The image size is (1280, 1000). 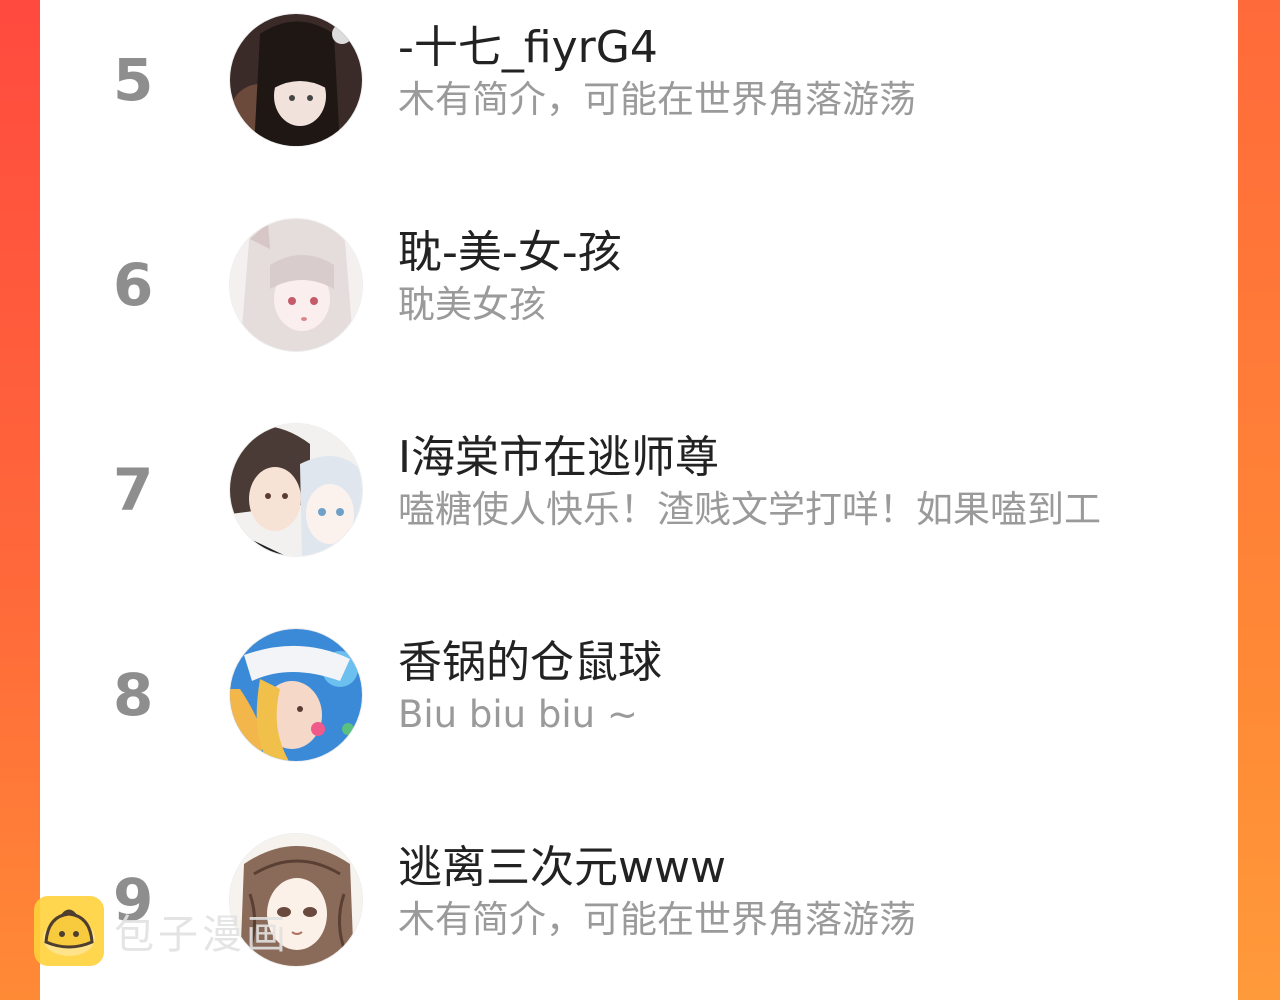 I want to click on anime-girl-dark-hair-avatar-icon, so click(x=296, y=80).